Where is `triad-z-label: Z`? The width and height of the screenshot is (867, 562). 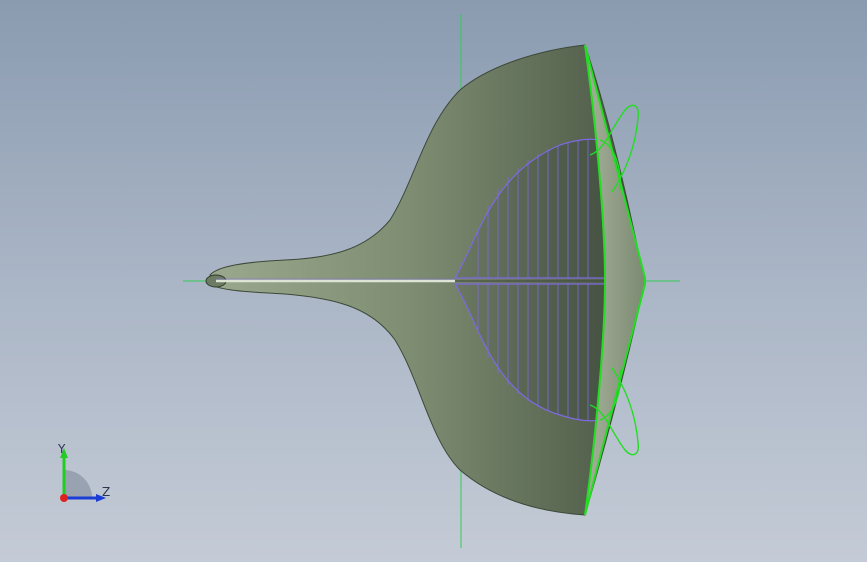
triad-z-label: Z is located at coordinates (106, 492).